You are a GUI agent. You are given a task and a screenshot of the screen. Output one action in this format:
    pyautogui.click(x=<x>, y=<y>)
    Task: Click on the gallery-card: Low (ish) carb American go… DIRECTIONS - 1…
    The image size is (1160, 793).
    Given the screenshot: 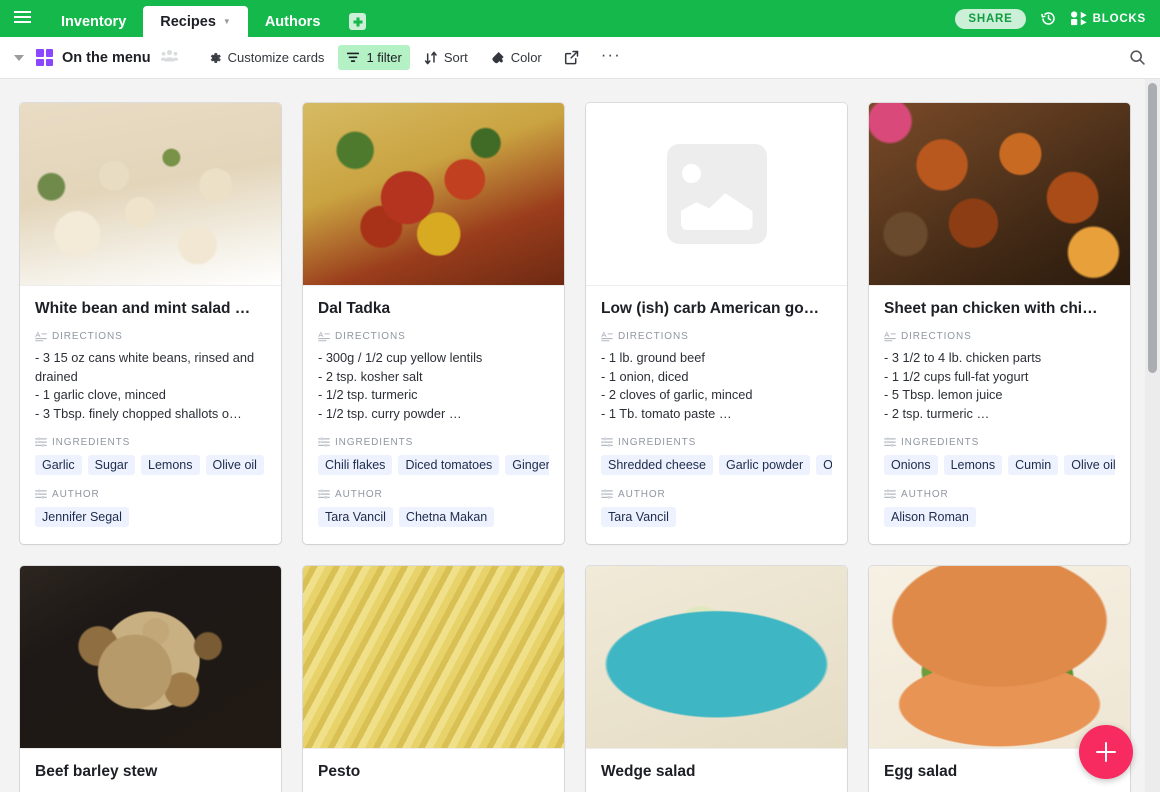 What is the action you would take?
    pyautogui.click(x=716, y=323)
    